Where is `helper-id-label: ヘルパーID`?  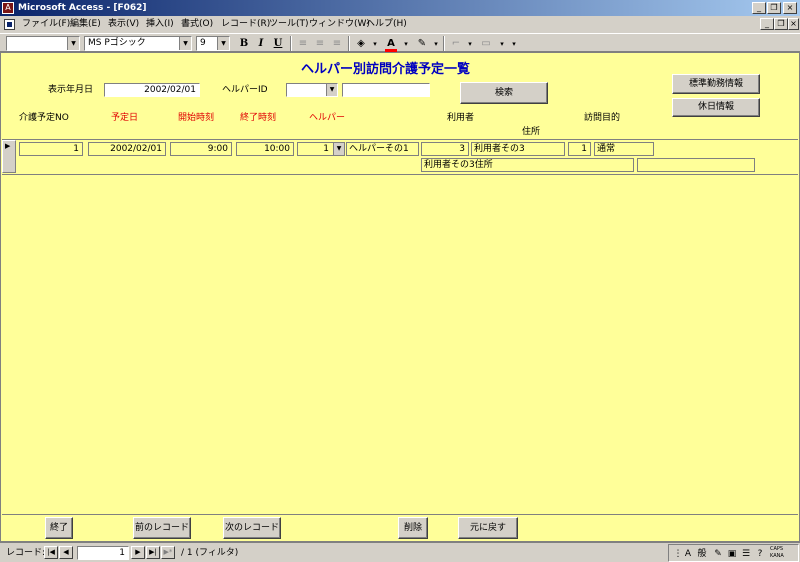
helper-id-label: ヘルパーID is located at coordinates (245, 90).